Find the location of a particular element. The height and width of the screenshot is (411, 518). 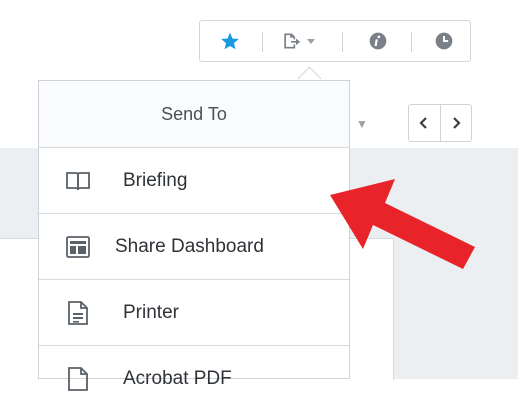

collapse-chevron-icon: ▼ is located at coordinates (362, 124).